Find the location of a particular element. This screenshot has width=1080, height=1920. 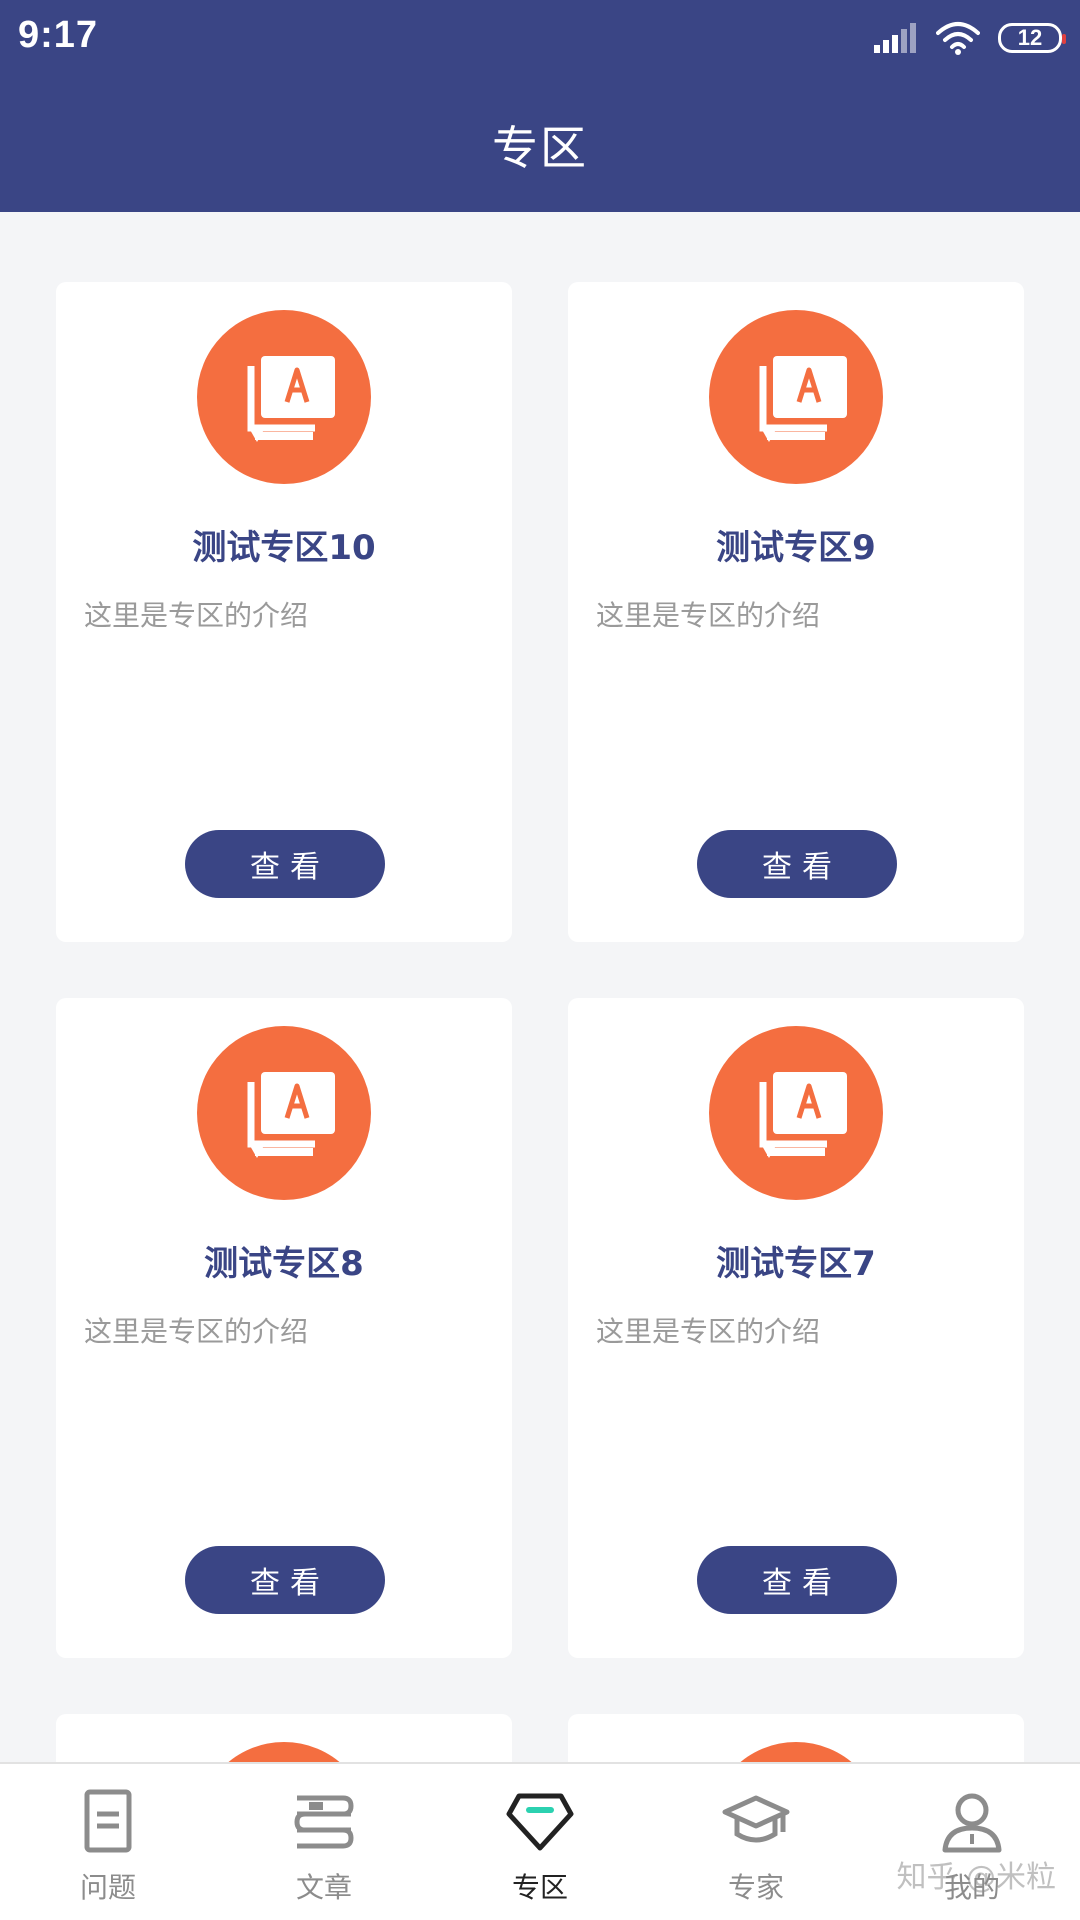

graduation-cap-icon is located at coordinates (756, 1819).